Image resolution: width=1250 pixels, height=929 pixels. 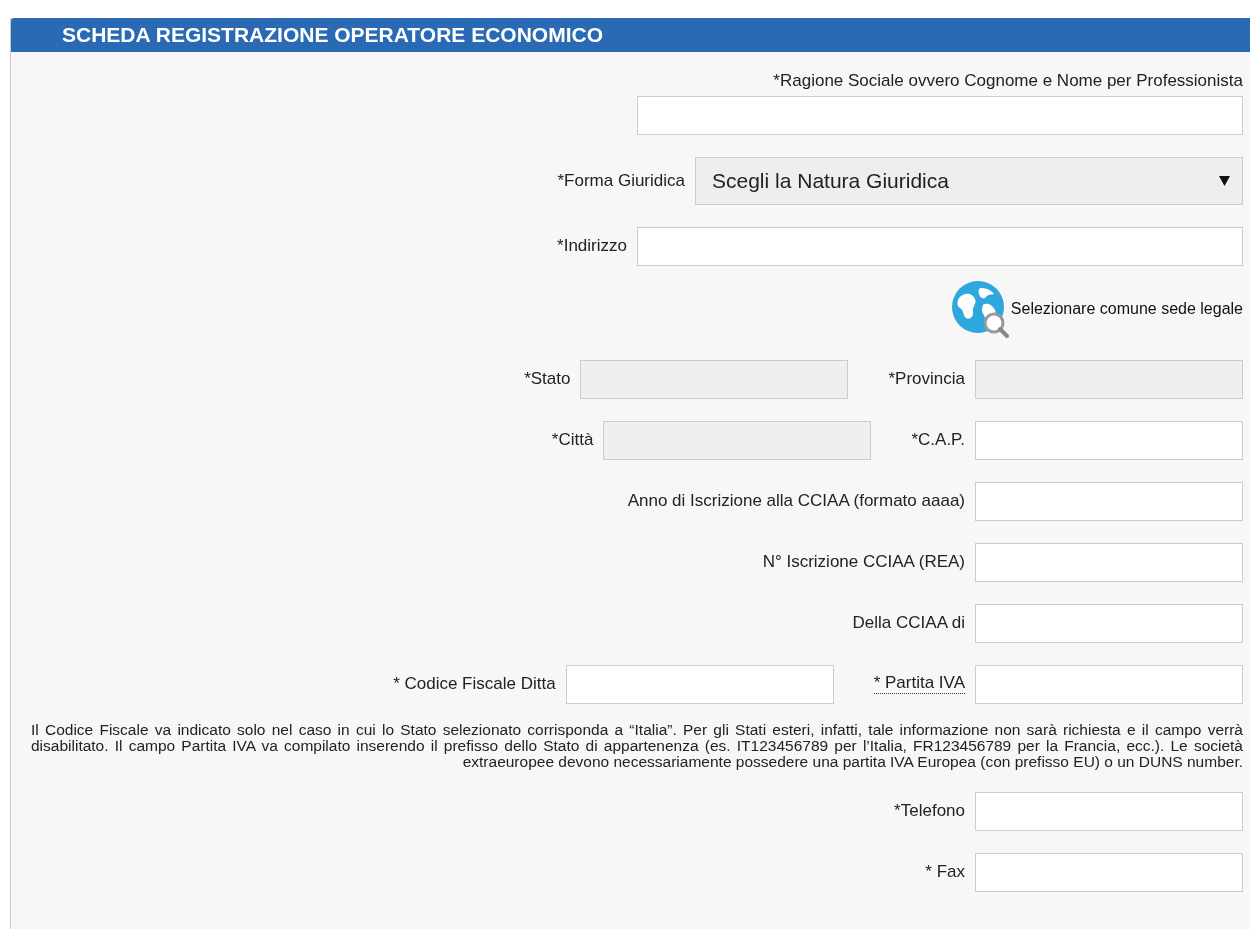 What do you see at coordinates (929, 811) in the screenshot?
I see `field-label: *Telefono` at bounding box center [929, 811].